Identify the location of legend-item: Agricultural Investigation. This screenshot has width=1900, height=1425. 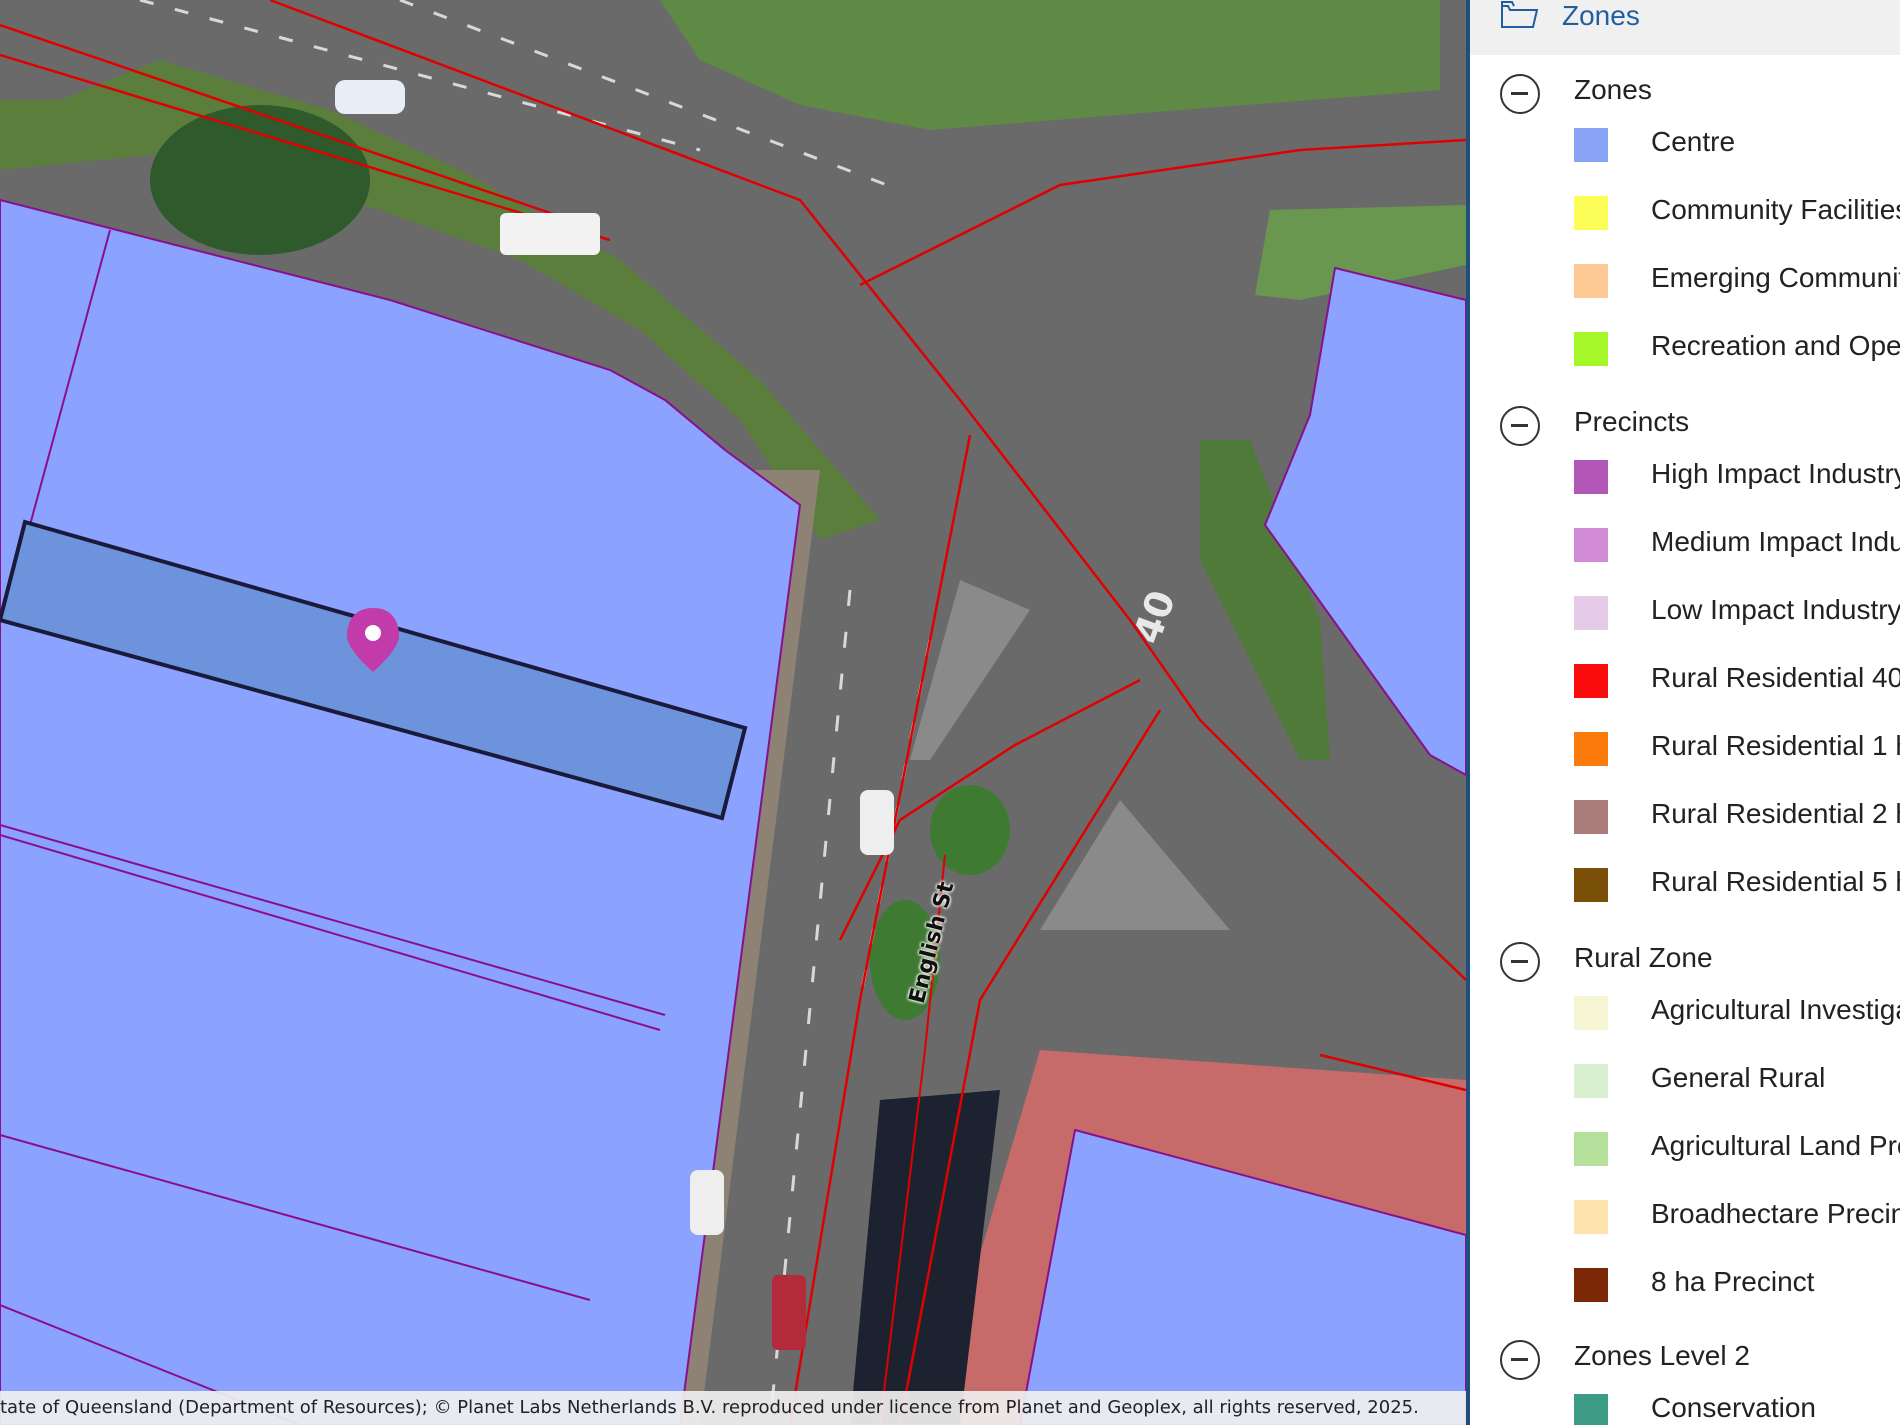
(1737, 1012).